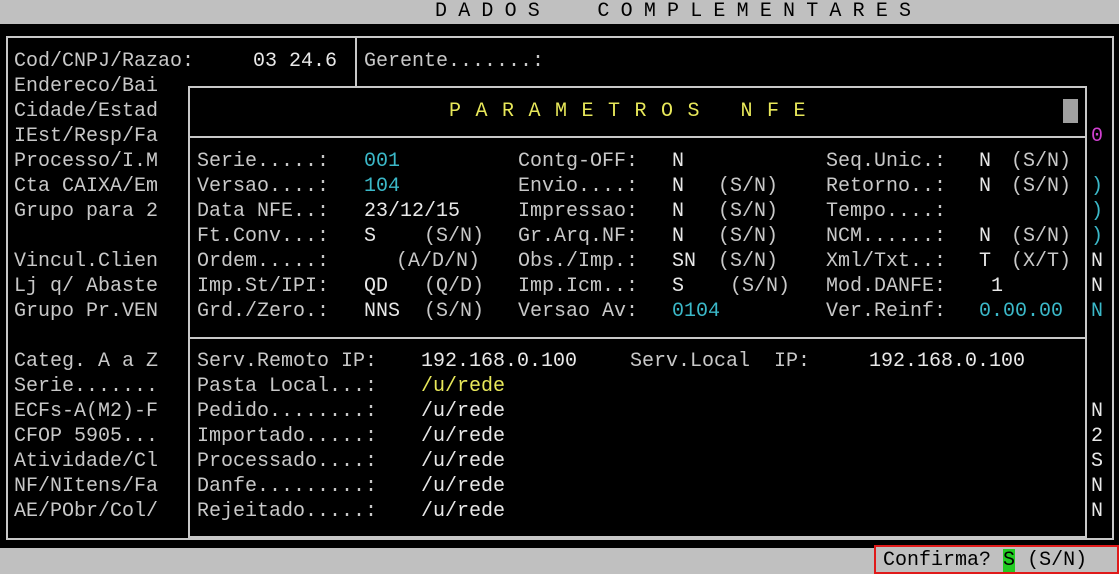 The image size is (1119, 574). Describe the element at coordinates (720, 361) in the screenshot. I see `serv-local-label: Serv.Local IP:` at that location.